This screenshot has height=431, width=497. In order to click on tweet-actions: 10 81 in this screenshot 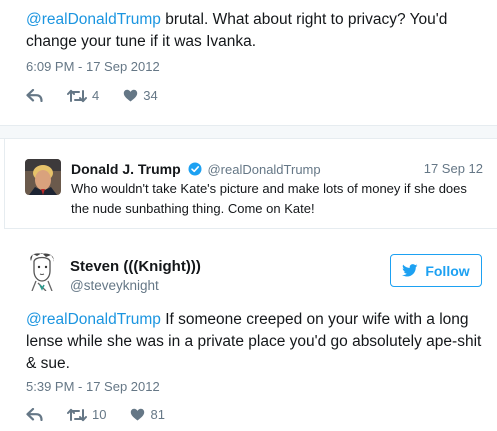, I will do `click(107, 414)`.